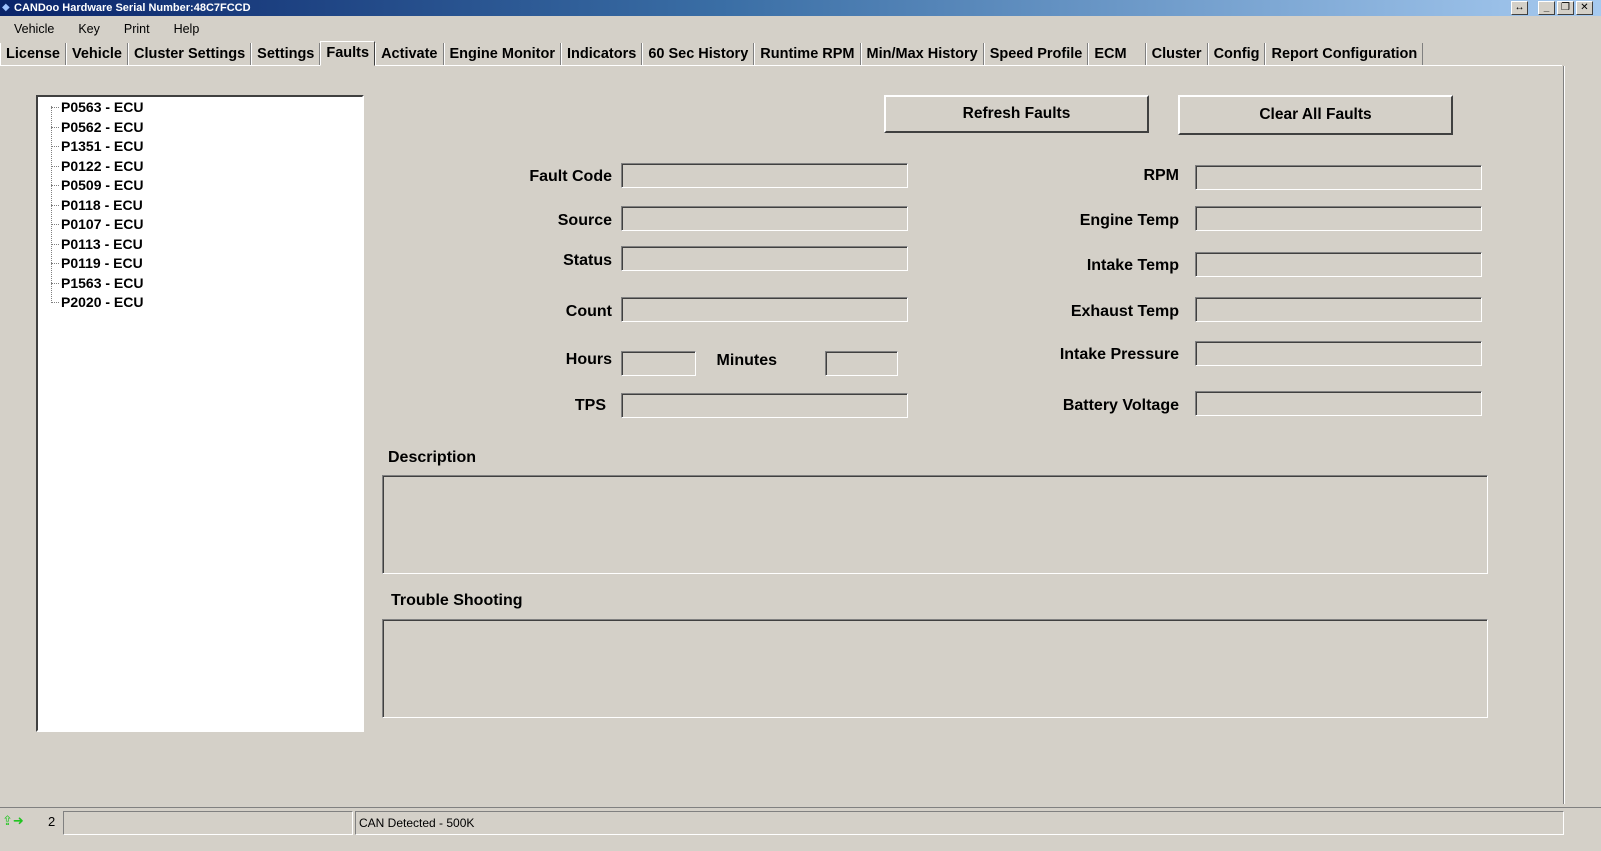  Describe the element at coordinates (1338, 309) in the screenshot. I see `exhaust-temp-field` at that location.